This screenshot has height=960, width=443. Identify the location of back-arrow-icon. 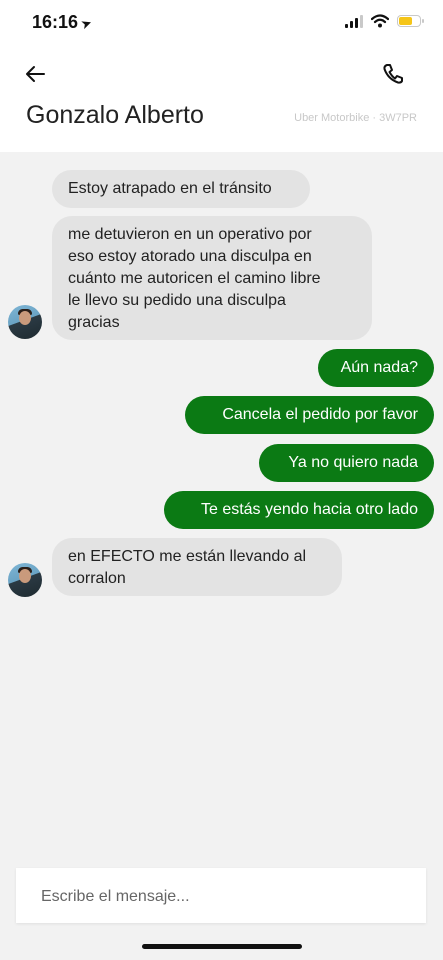
(36, 74).